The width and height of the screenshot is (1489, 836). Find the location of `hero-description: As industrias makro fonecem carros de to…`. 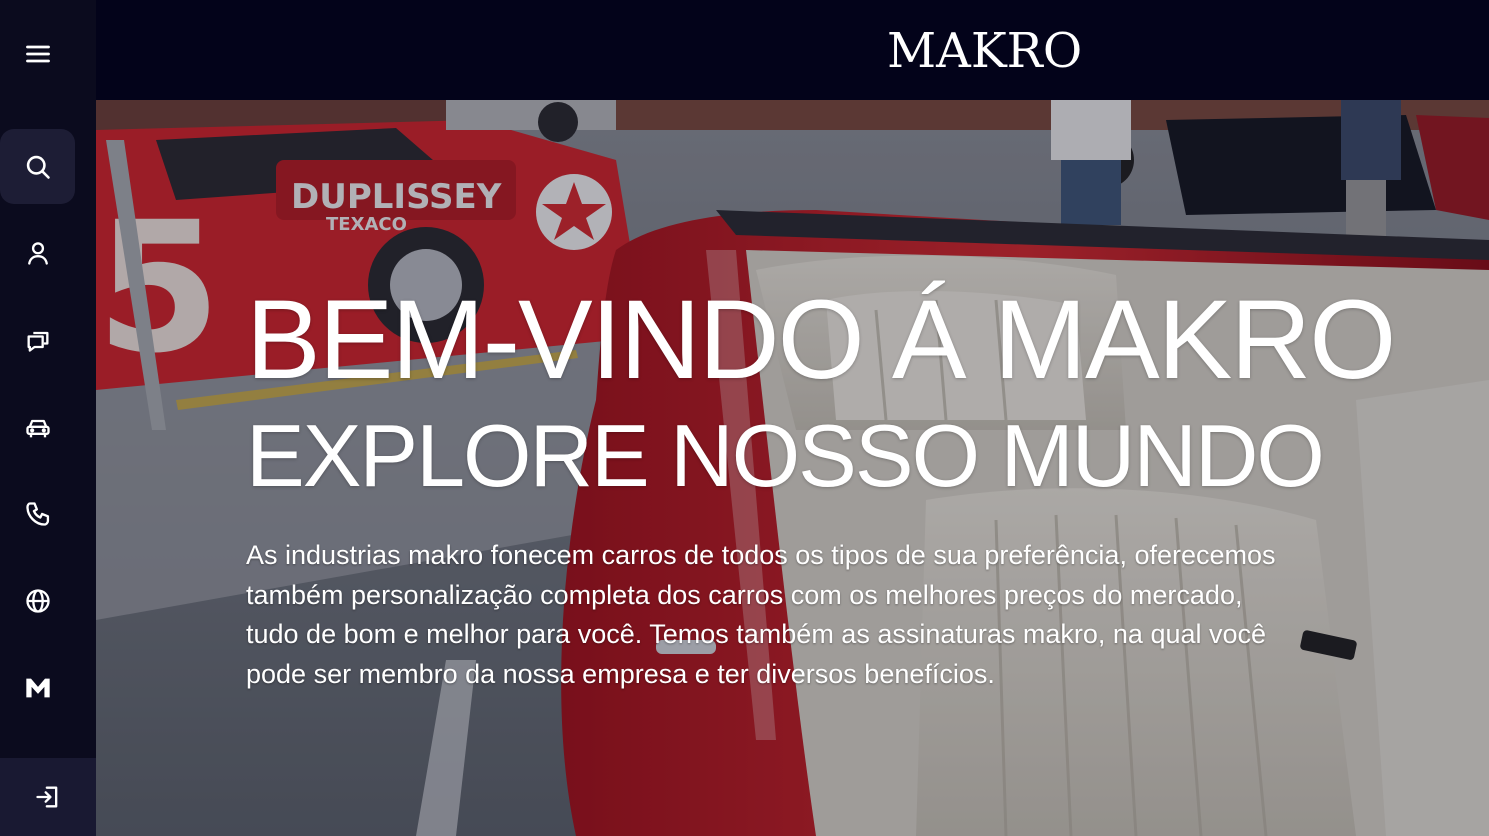

hero-description: As industrias makro fonecem carros de to… is located at coordinates (761, 614).